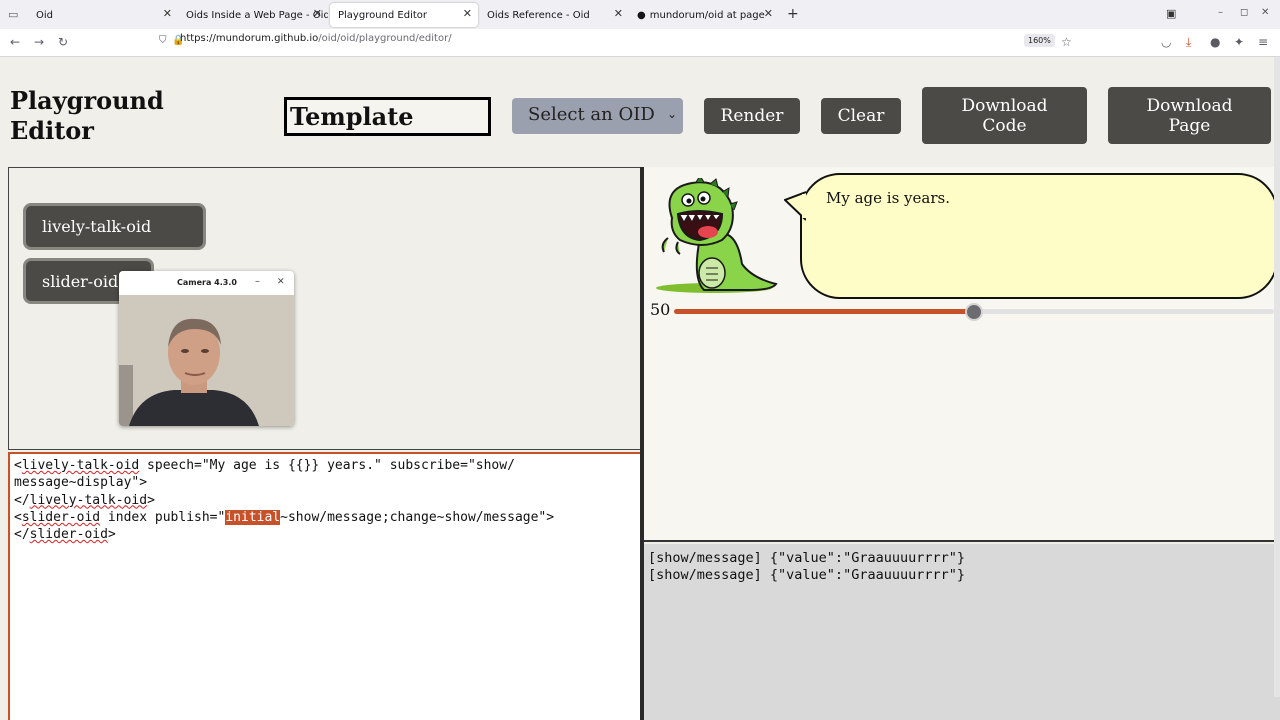 Image resolution: width=1280 pixels, height=720 pixels. I want to click on reload-icon: ↻, so click(63, 42).